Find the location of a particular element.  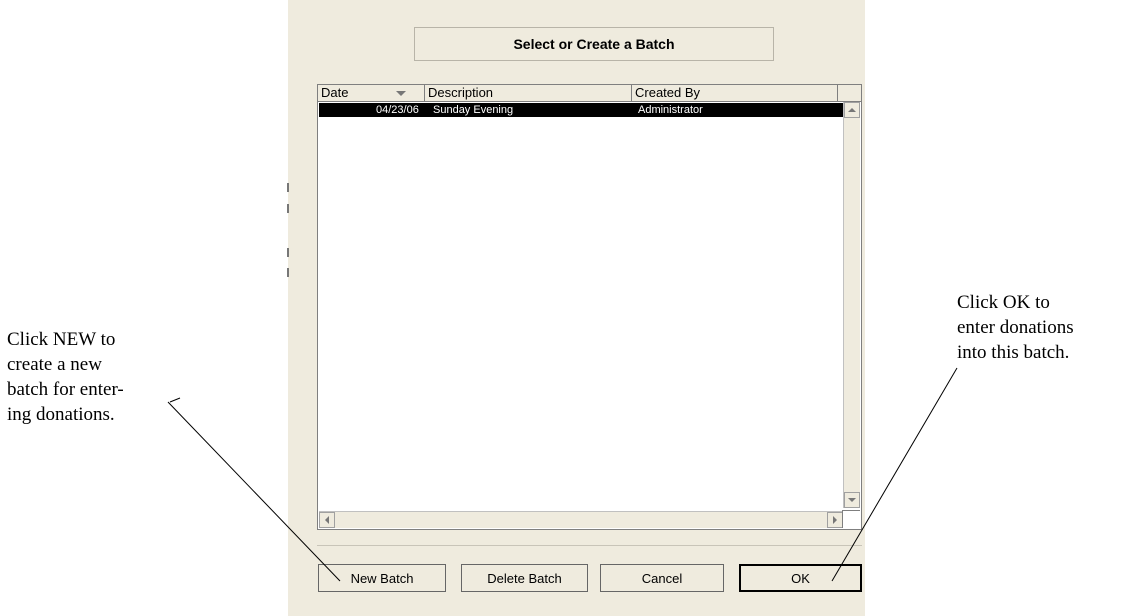

delete-batch-button: Delete Batch is located at coordinates (524, 578).